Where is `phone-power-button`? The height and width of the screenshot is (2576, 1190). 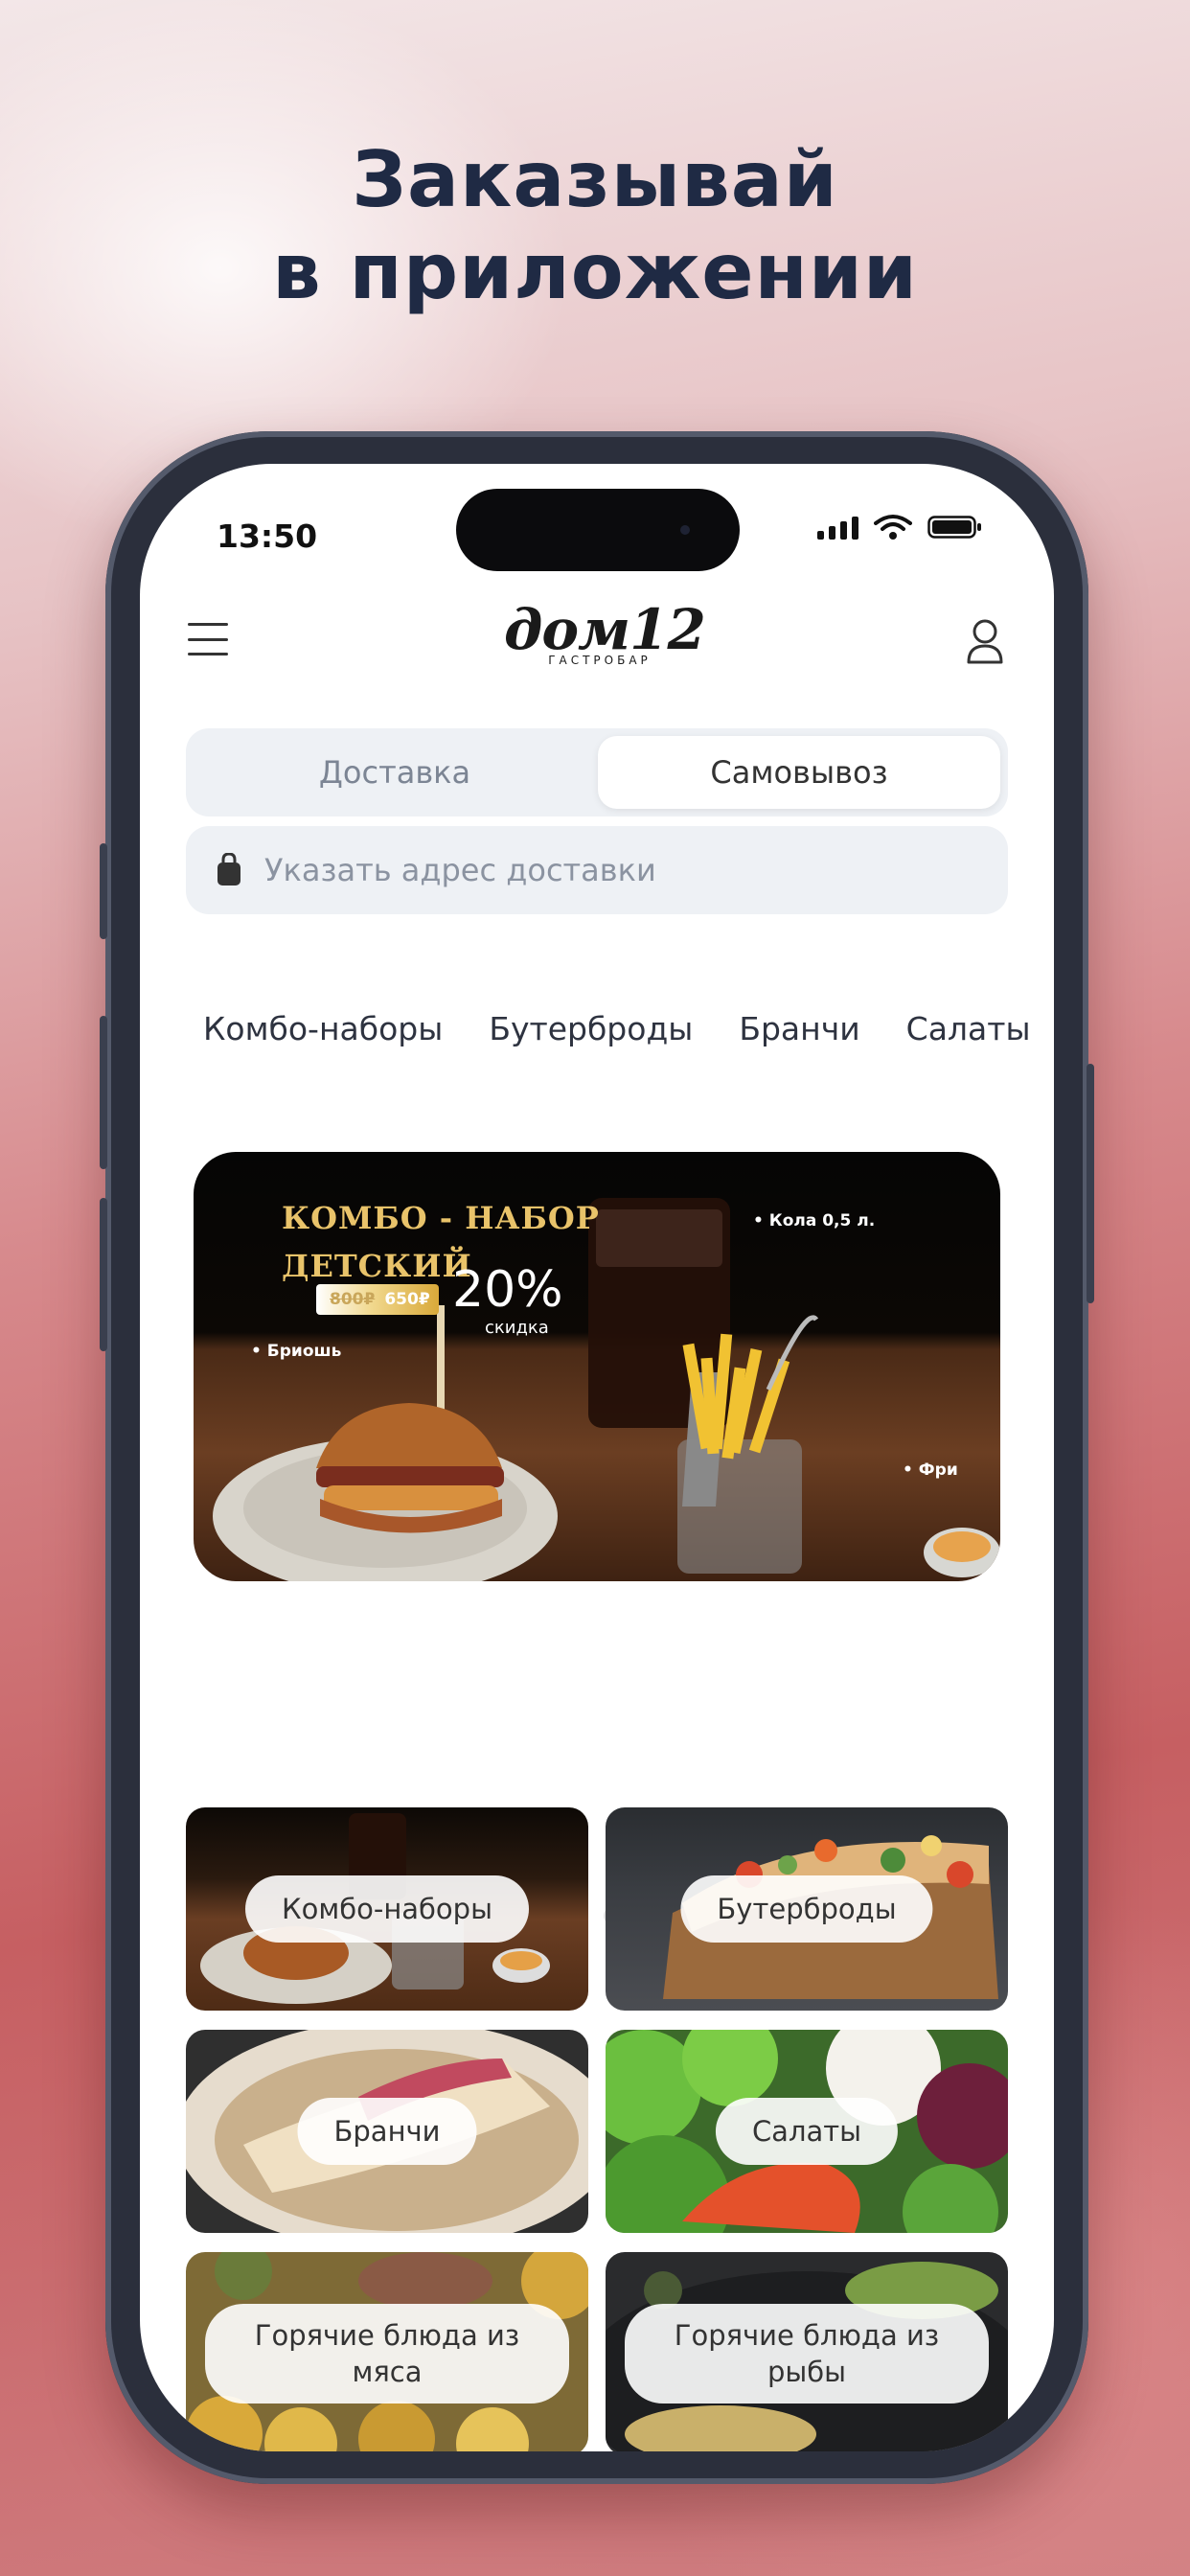 phone-power-button is located at coordinates (1091, 1183).